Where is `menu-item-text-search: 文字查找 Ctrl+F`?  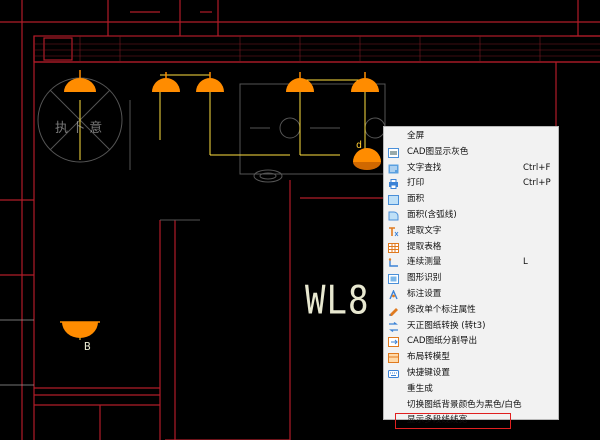
menu-item-text-search: 文字查找 Ctrl+F is located at coordinates (471, 169).